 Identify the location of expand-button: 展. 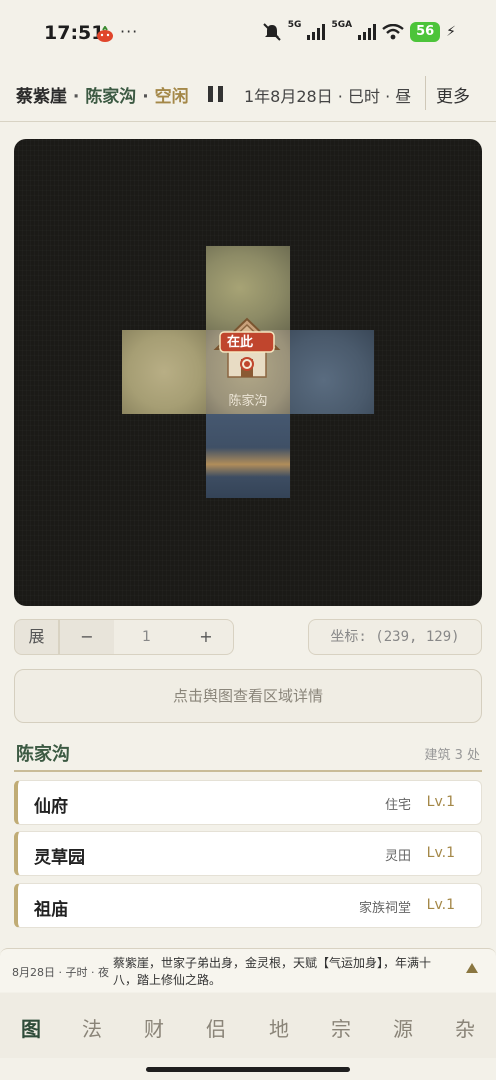
(36, 637).